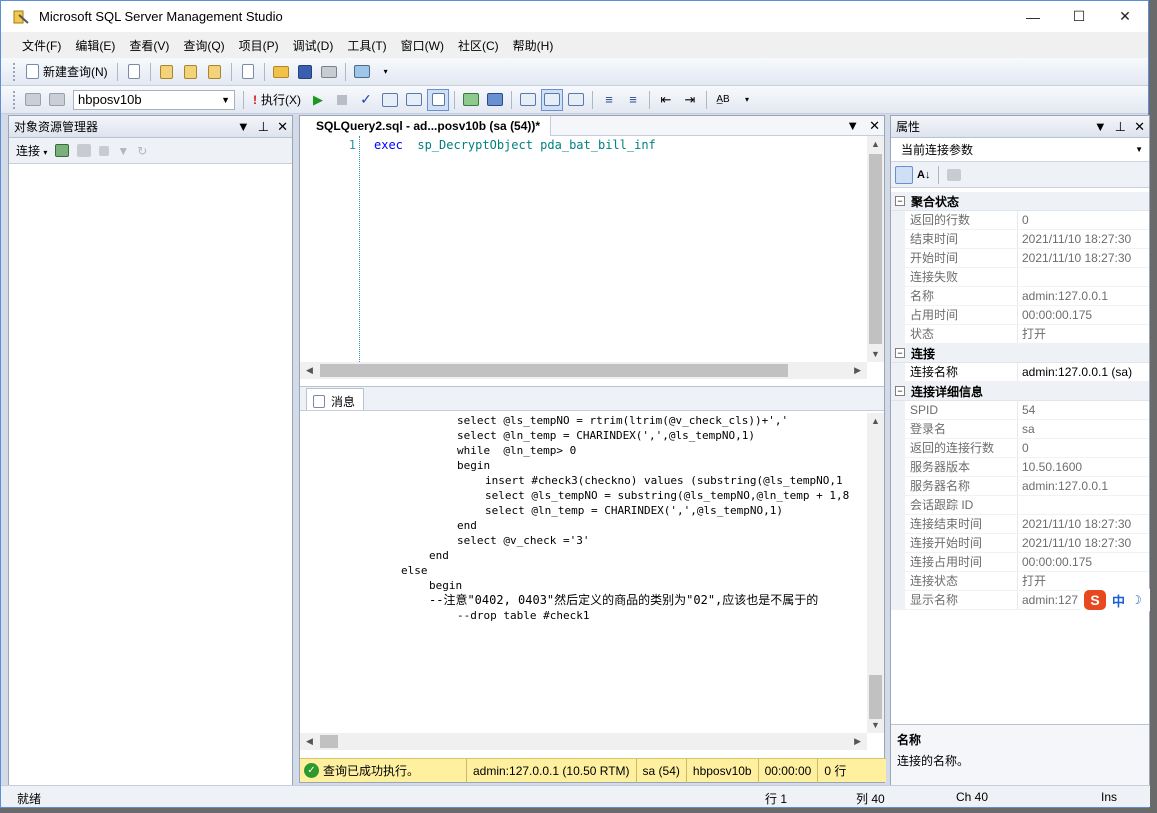  I want to click on scroll-left-icon: ◀, so click(309, 741).